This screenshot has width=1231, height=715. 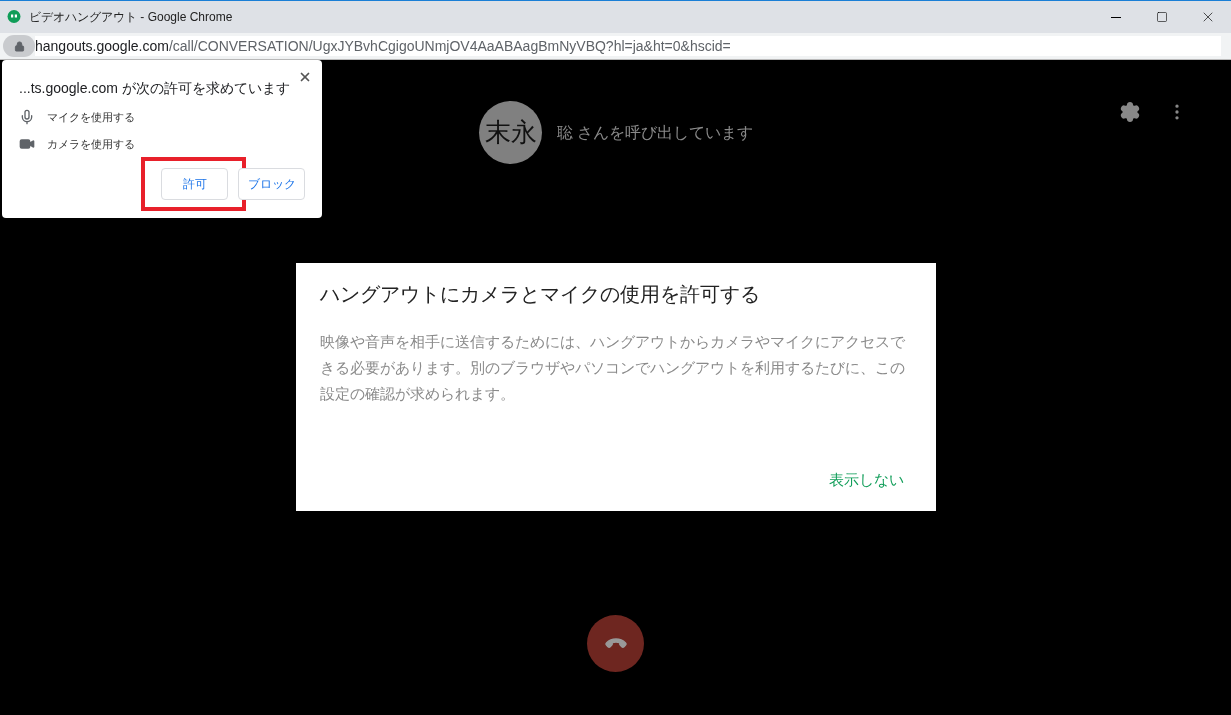 I want to click on popup-title: ...ts.google.com が次の許可を求めています, so click(x=155, y=88).